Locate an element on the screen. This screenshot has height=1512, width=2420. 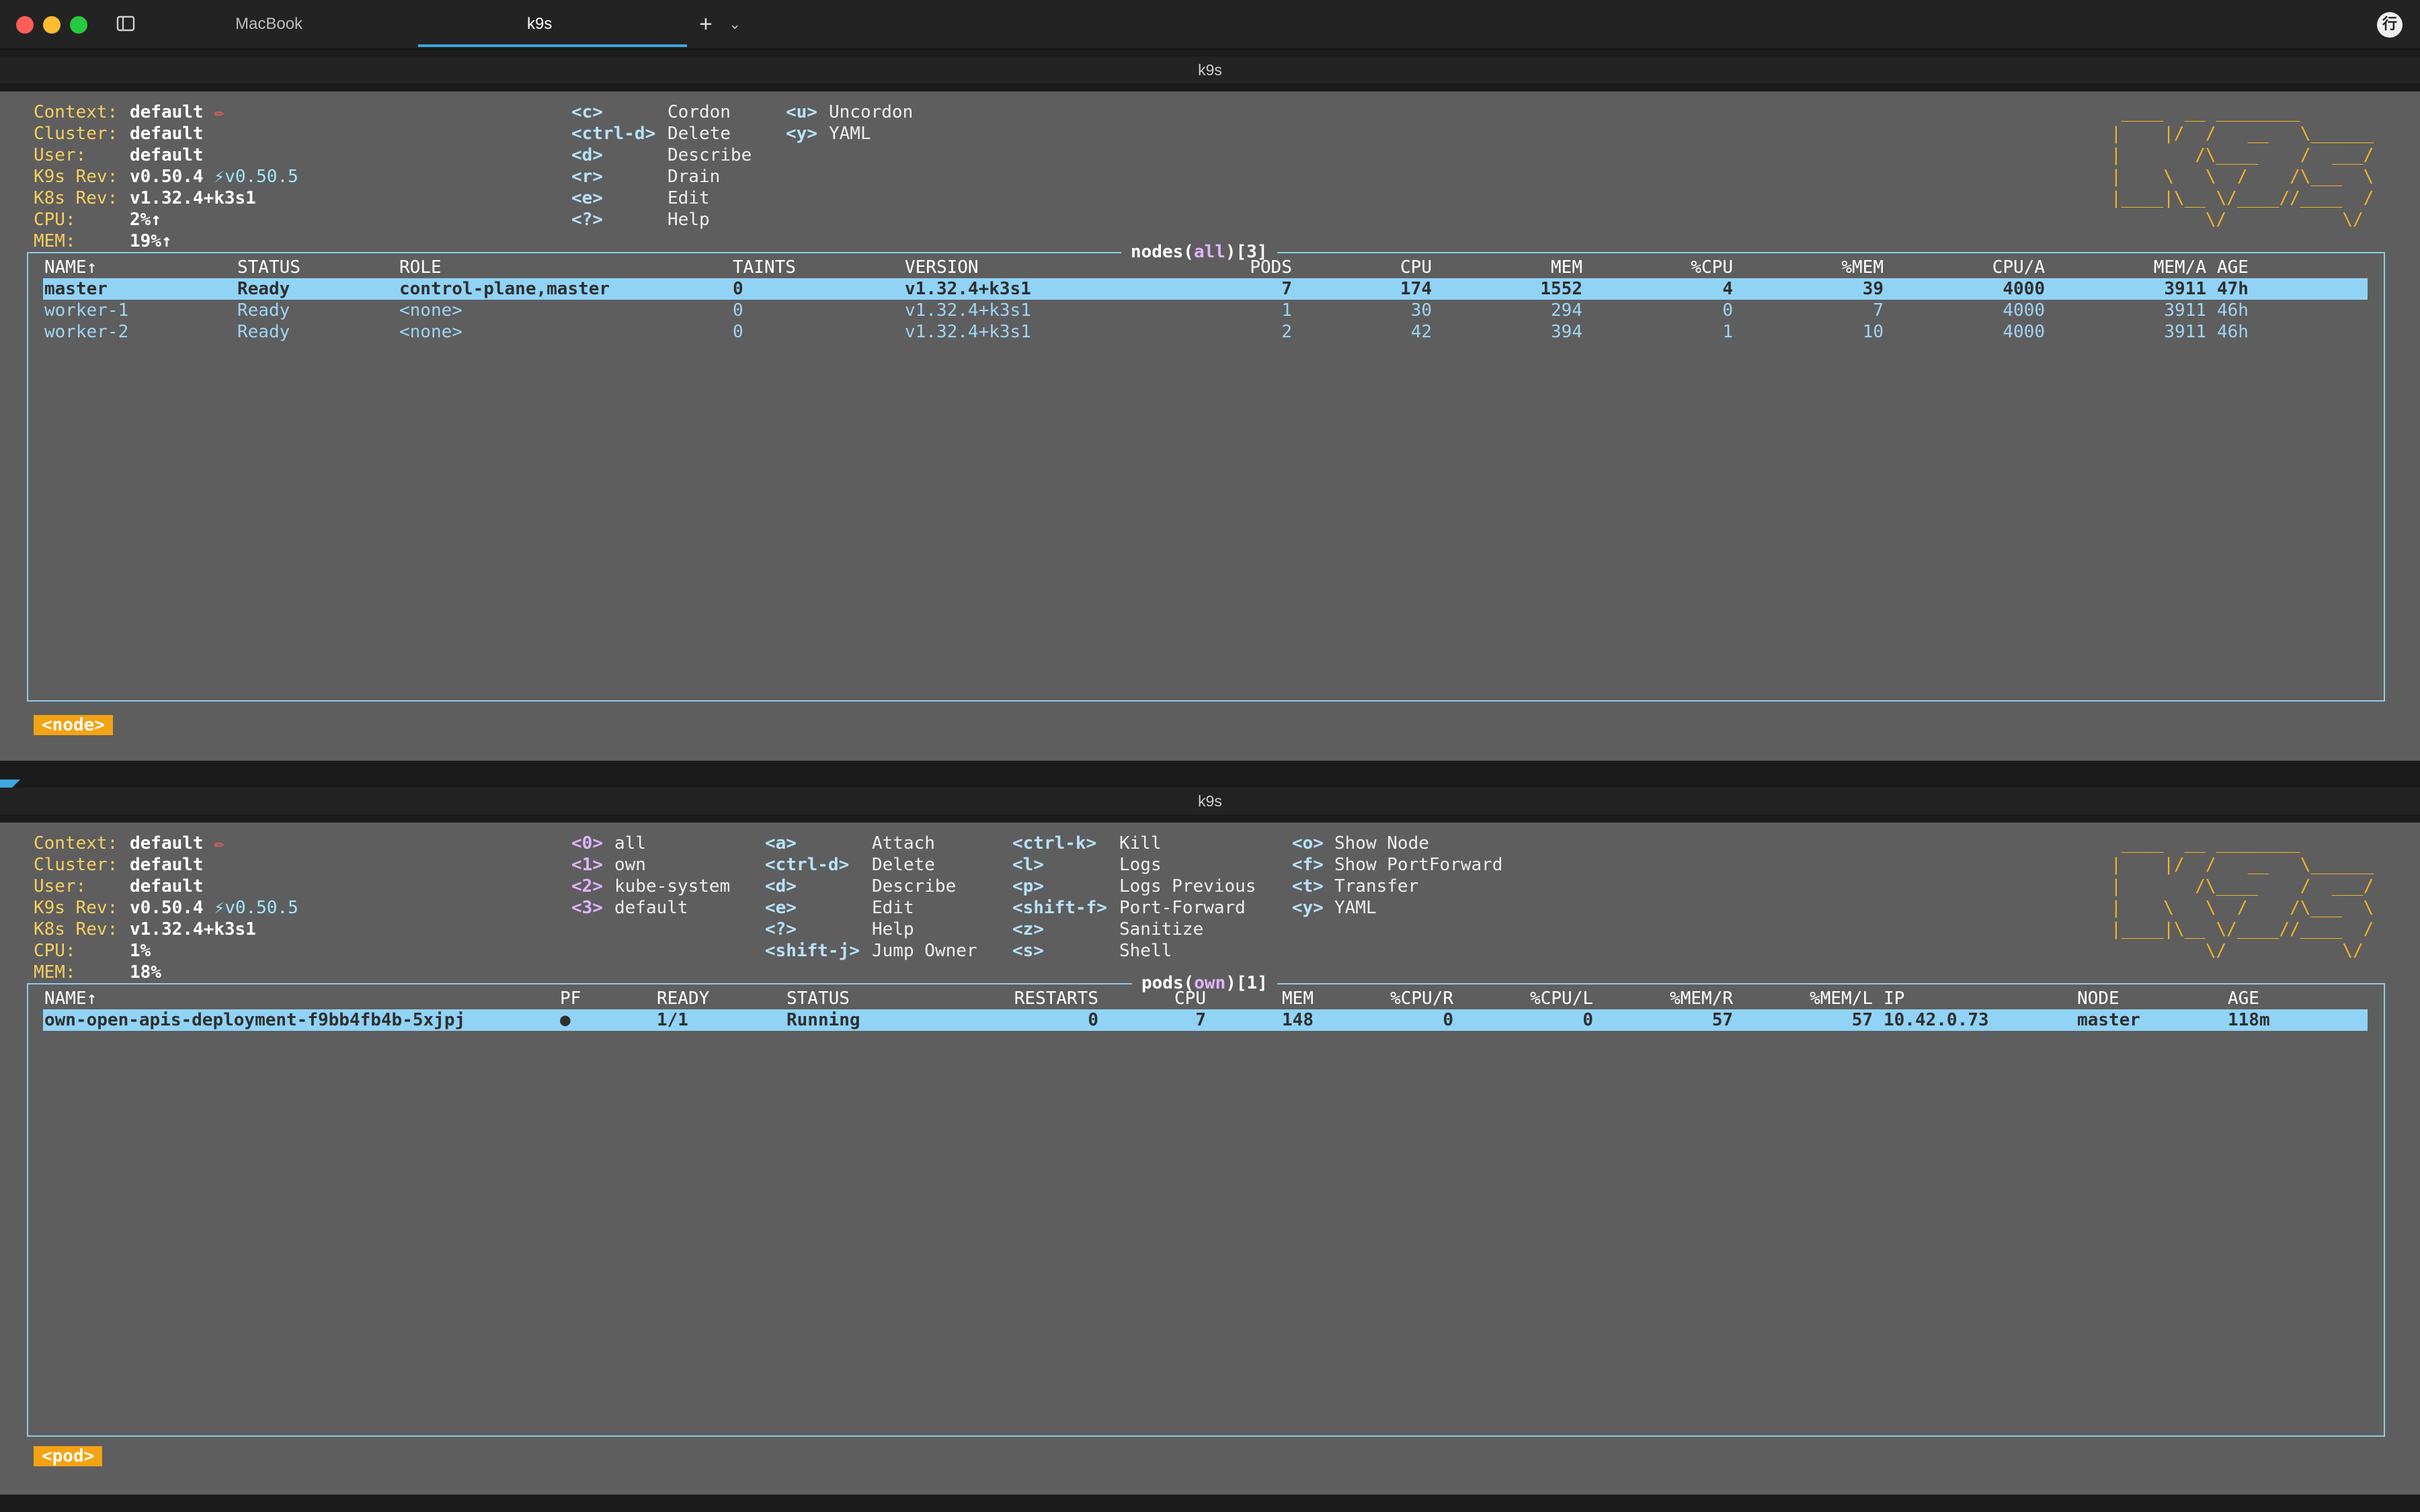
sidebar-toggle-icon is located at coordinates (126, 23).